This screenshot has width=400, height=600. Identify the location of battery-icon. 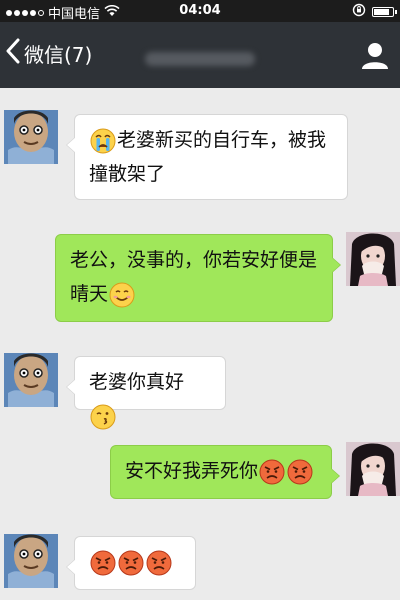
(384, 12).